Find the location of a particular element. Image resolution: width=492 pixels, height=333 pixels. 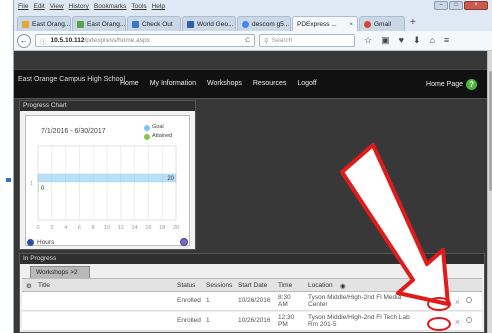

tab-pdexpress: PDExpress ... × is located at coordinates (325, 23).